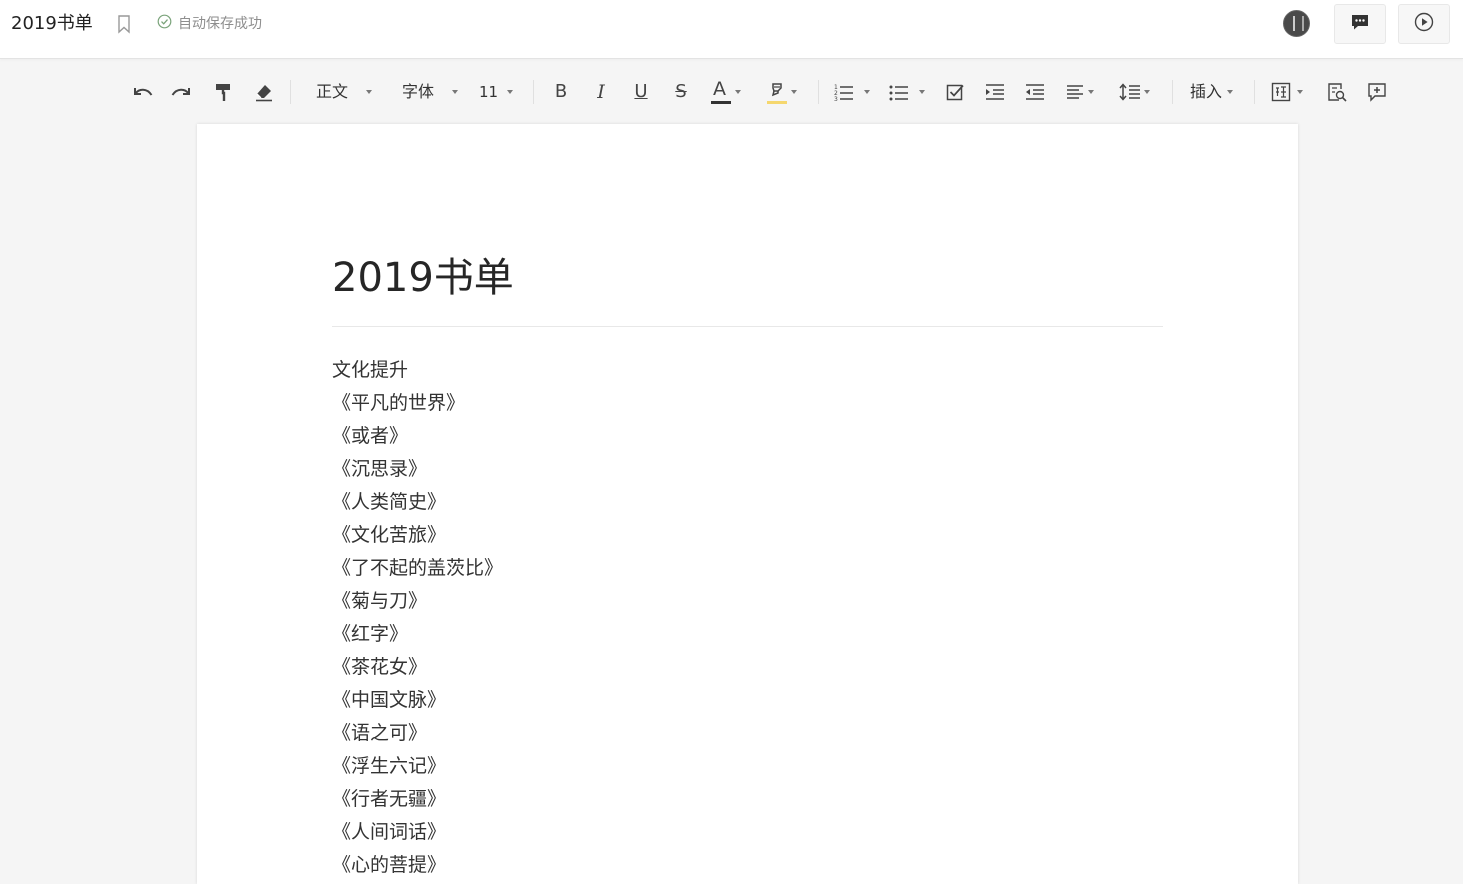 The height and width of the screenshot is (884, 1463). I want to click on ordered-list-button: 123, so click(856, 92).